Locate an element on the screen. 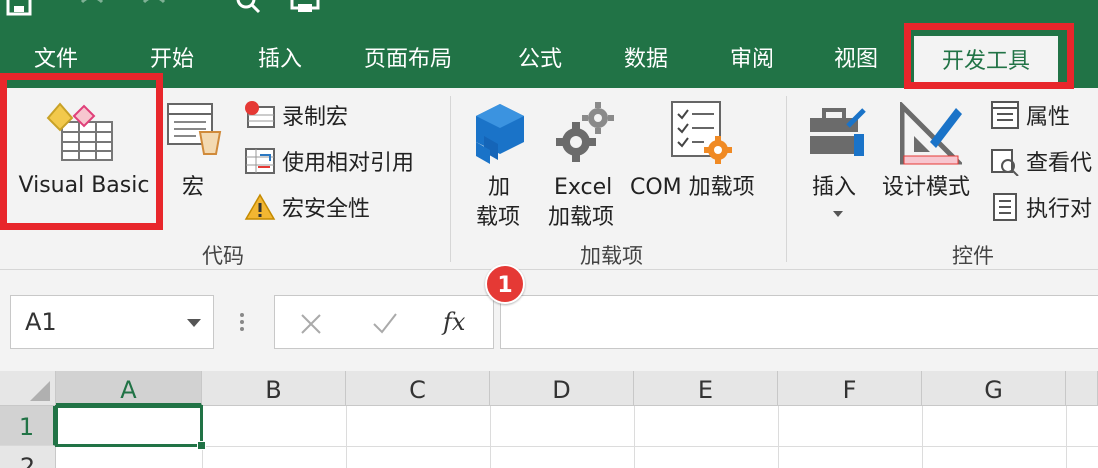 The width and height of the screenshot is (1098, 468). ribbon-tabs: 文件 开始 插入 页面布局 公式 数据 审阅 视图 开发工具 is located at coordinates (549, 59).